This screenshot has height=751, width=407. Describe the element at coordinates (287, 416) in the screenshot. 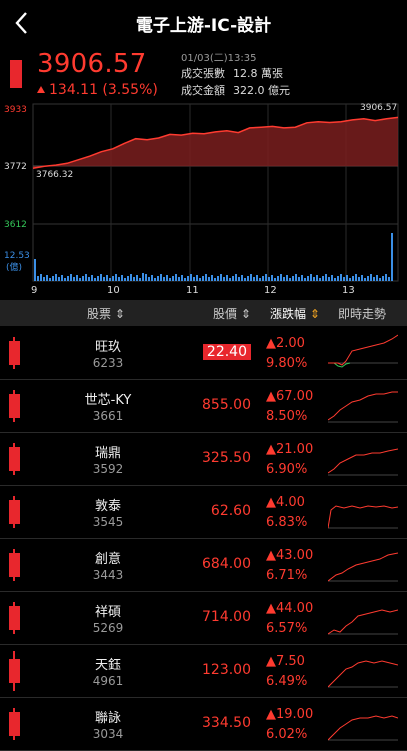

I see `stock-change-pct: 8.50%` at that location.